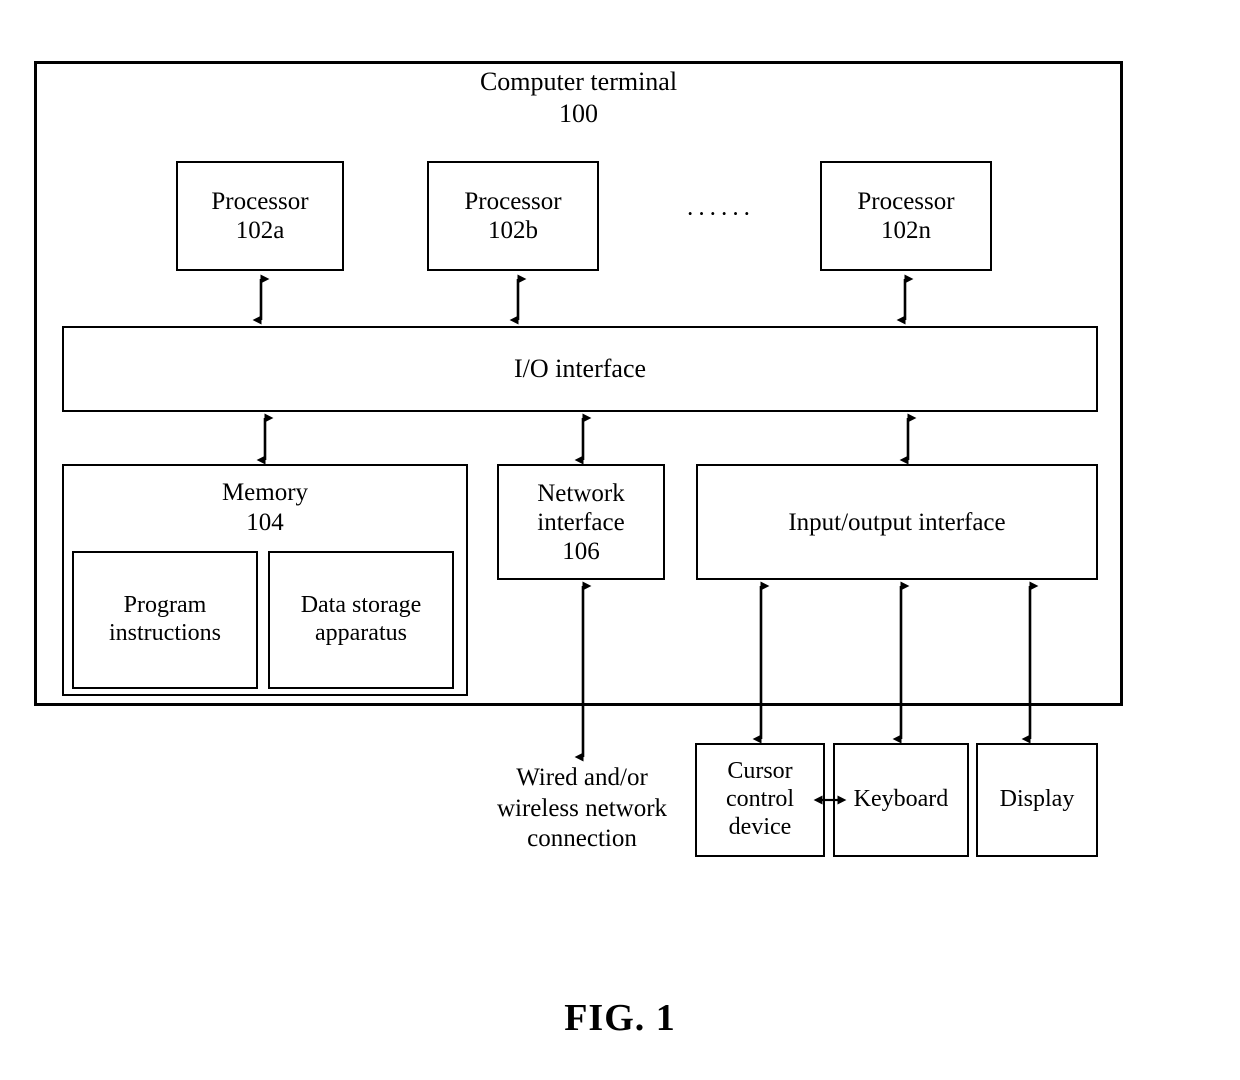 The width and height of the screenshot is (1240, 1080). I want to click on data-storage-apparatus-box: Data storage apparatus, so click(361, 620).